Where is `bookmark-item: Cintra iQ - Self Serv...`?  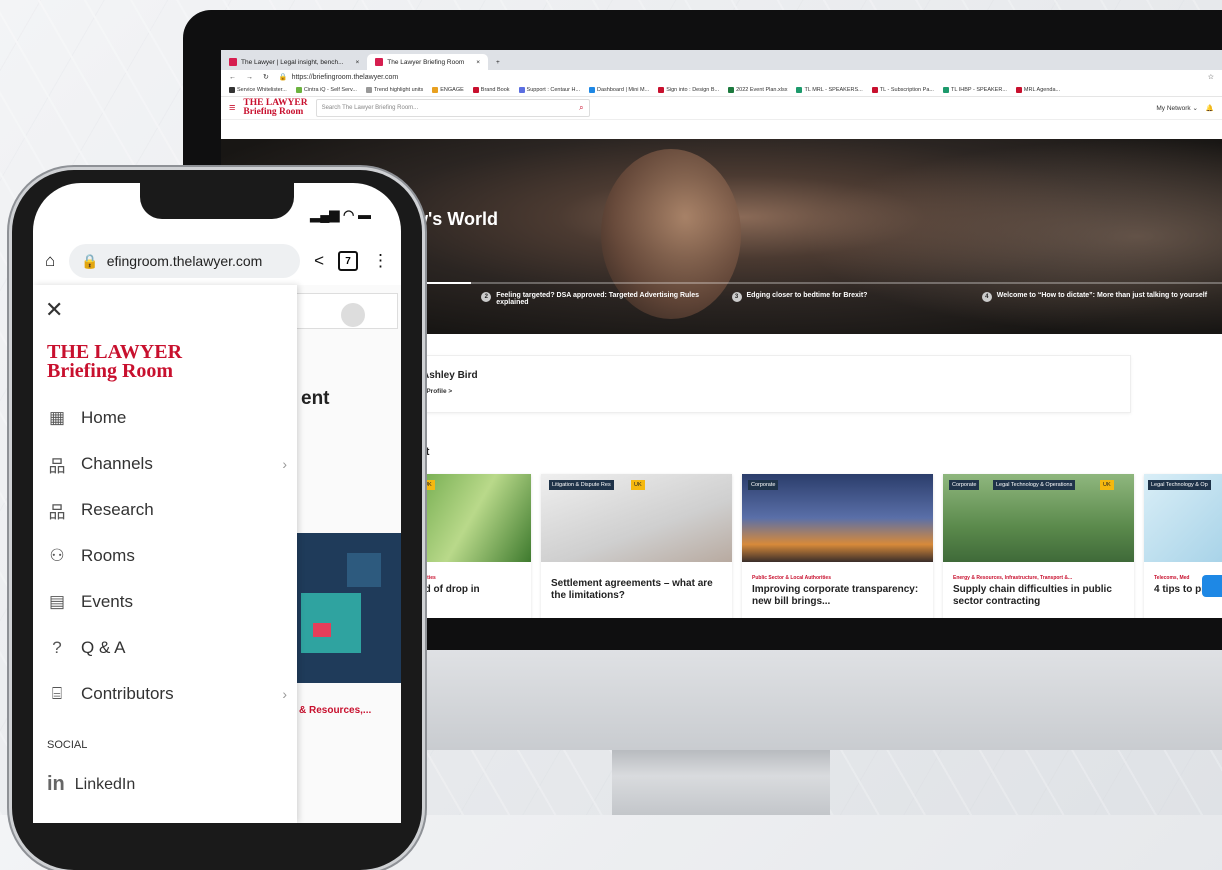
bookmark-item: Cintra iQ - Self Serv... is located at coordinates (326, 90).